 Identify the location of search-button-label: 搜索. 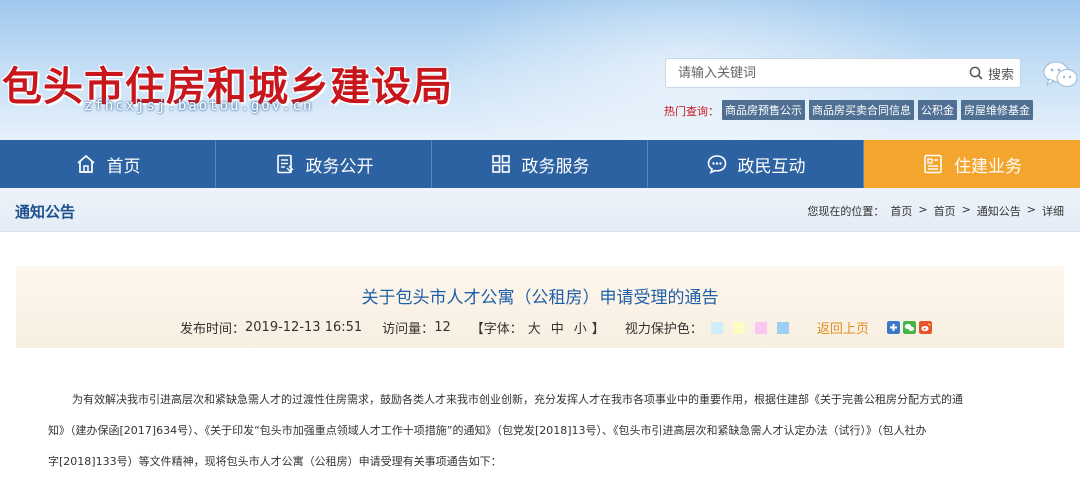
(1000, 75).